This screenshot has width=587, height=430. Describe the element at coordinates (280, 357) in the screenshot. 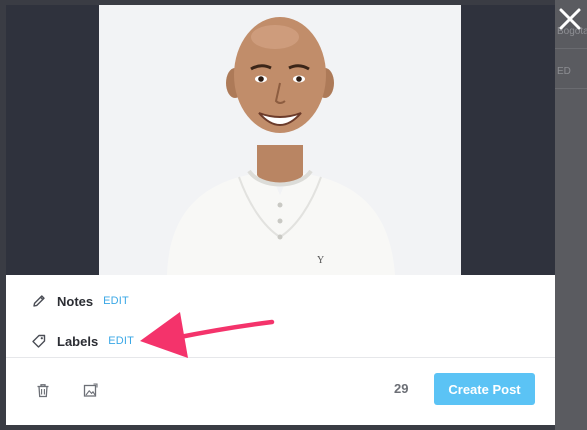

I see `footer-divider` at that location.